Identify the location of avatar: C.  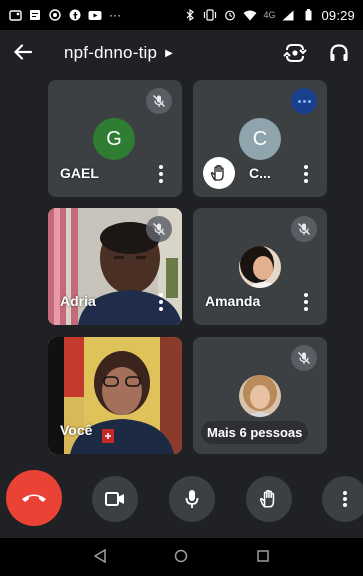
(260, 139).